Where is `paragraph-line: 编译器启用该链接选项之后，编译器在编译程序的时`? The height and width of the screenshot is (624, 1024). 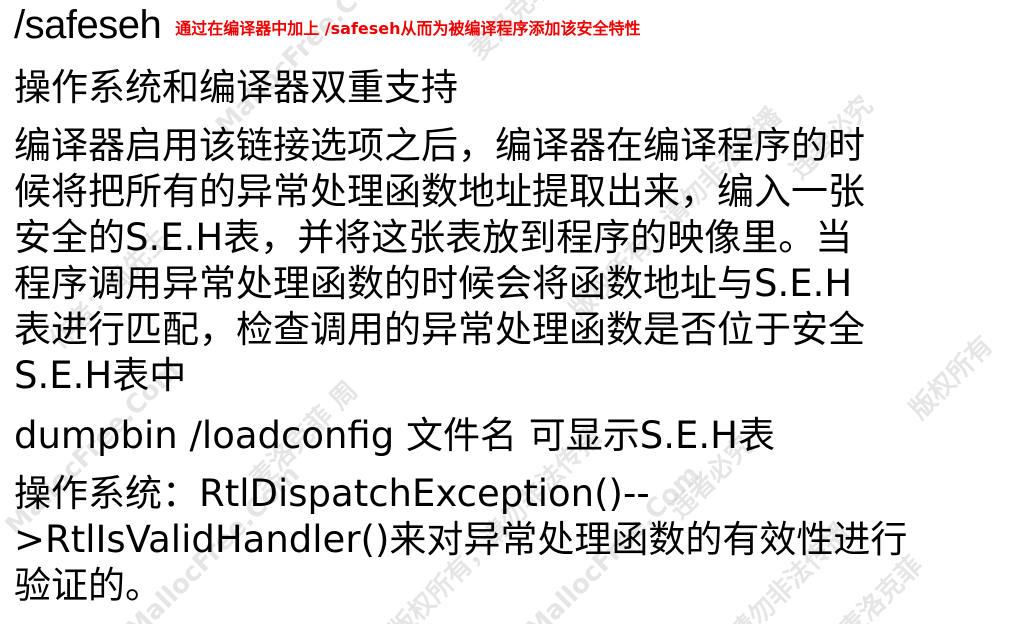
paragraph-line: 编译器启用该链接选项之后，编译器在编译程序的时 is located at coordinates (439, 145).